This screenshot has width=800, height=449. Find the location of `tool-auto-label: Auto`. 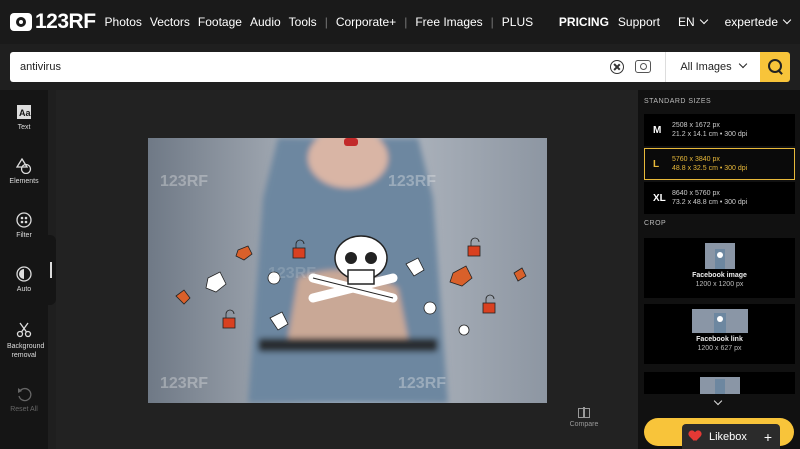

tool-auto-label: Auto is located at coordinates (24, 289).